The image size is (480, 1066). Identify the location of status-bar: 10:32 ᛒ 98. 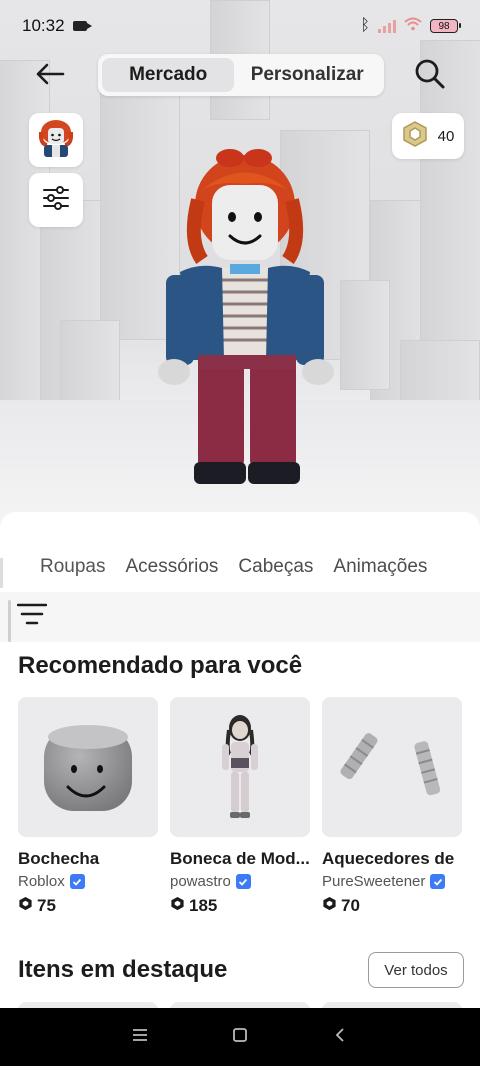
(240, 26).